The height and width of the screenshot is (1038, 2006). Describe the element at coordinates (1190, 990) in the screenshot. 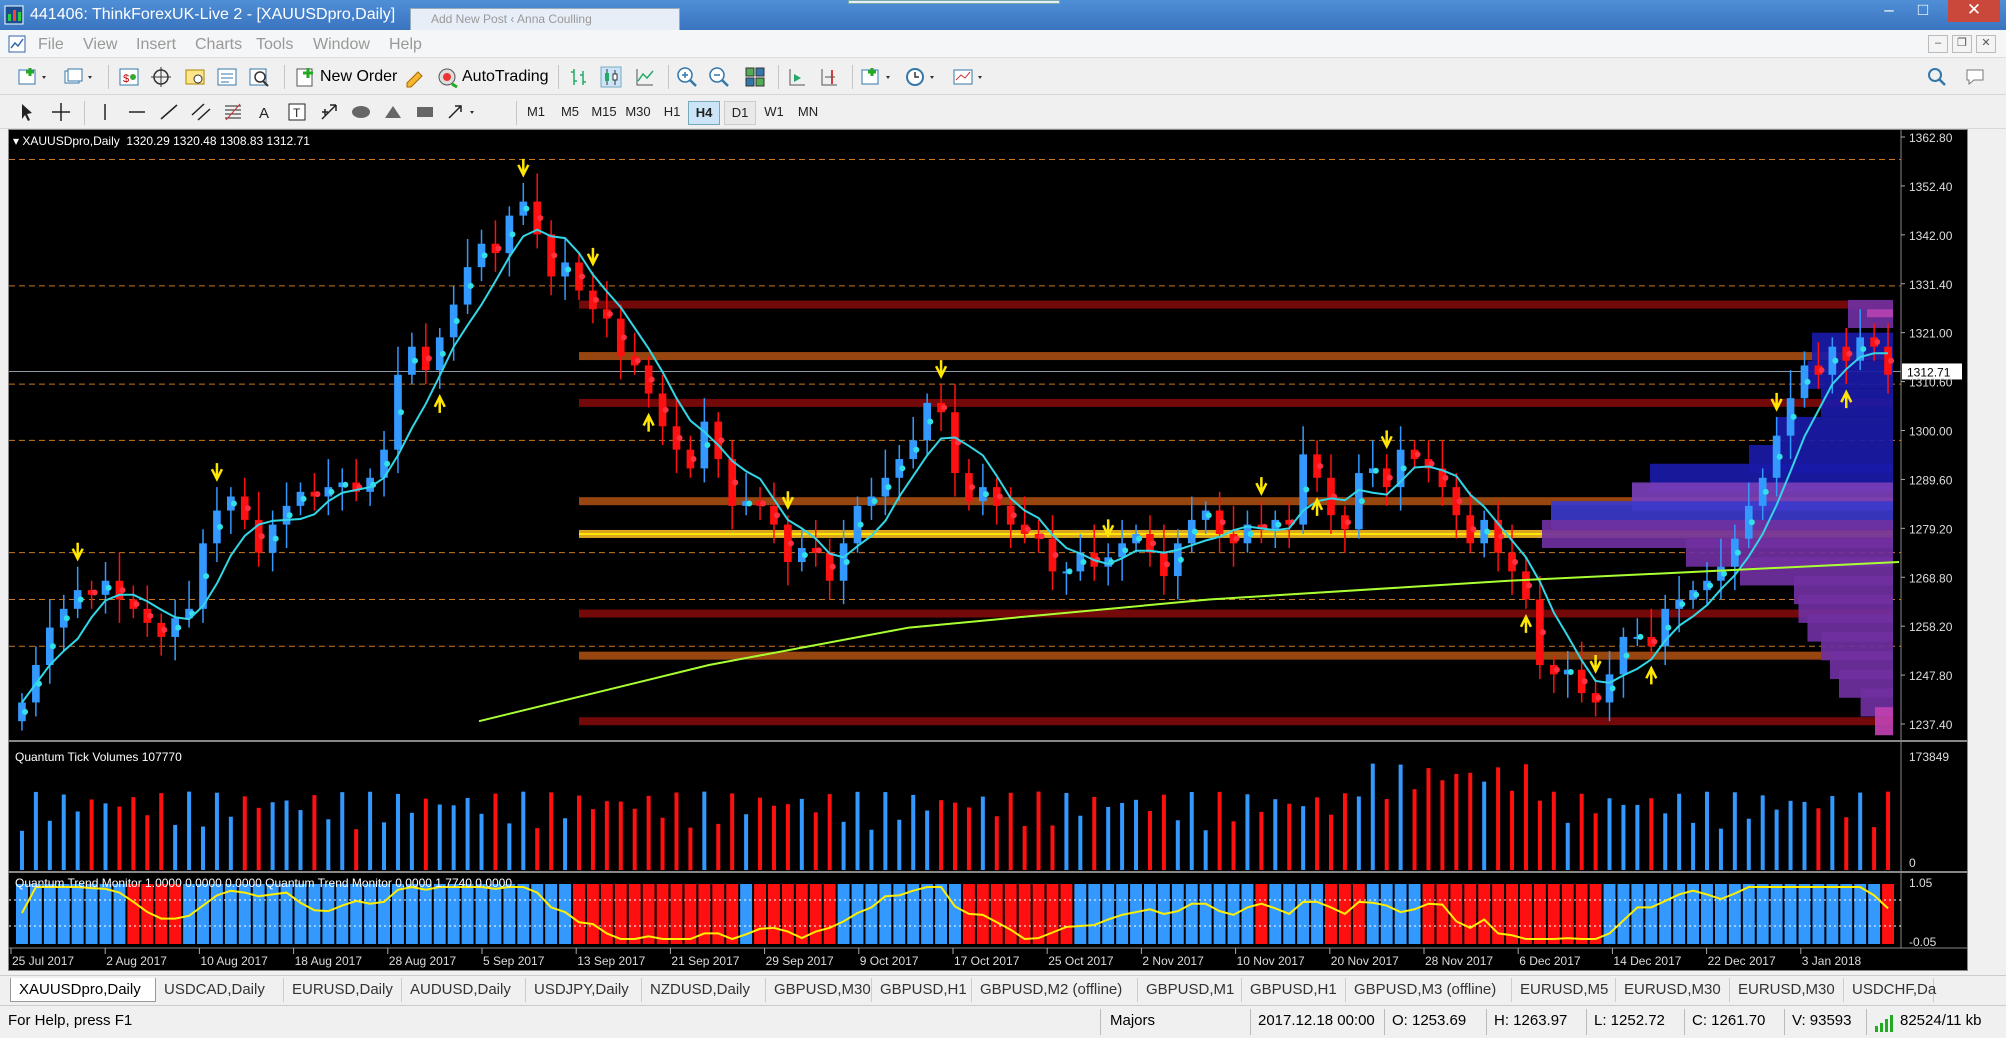

I see `chart-tab: GBPUSD,M1` at that location.